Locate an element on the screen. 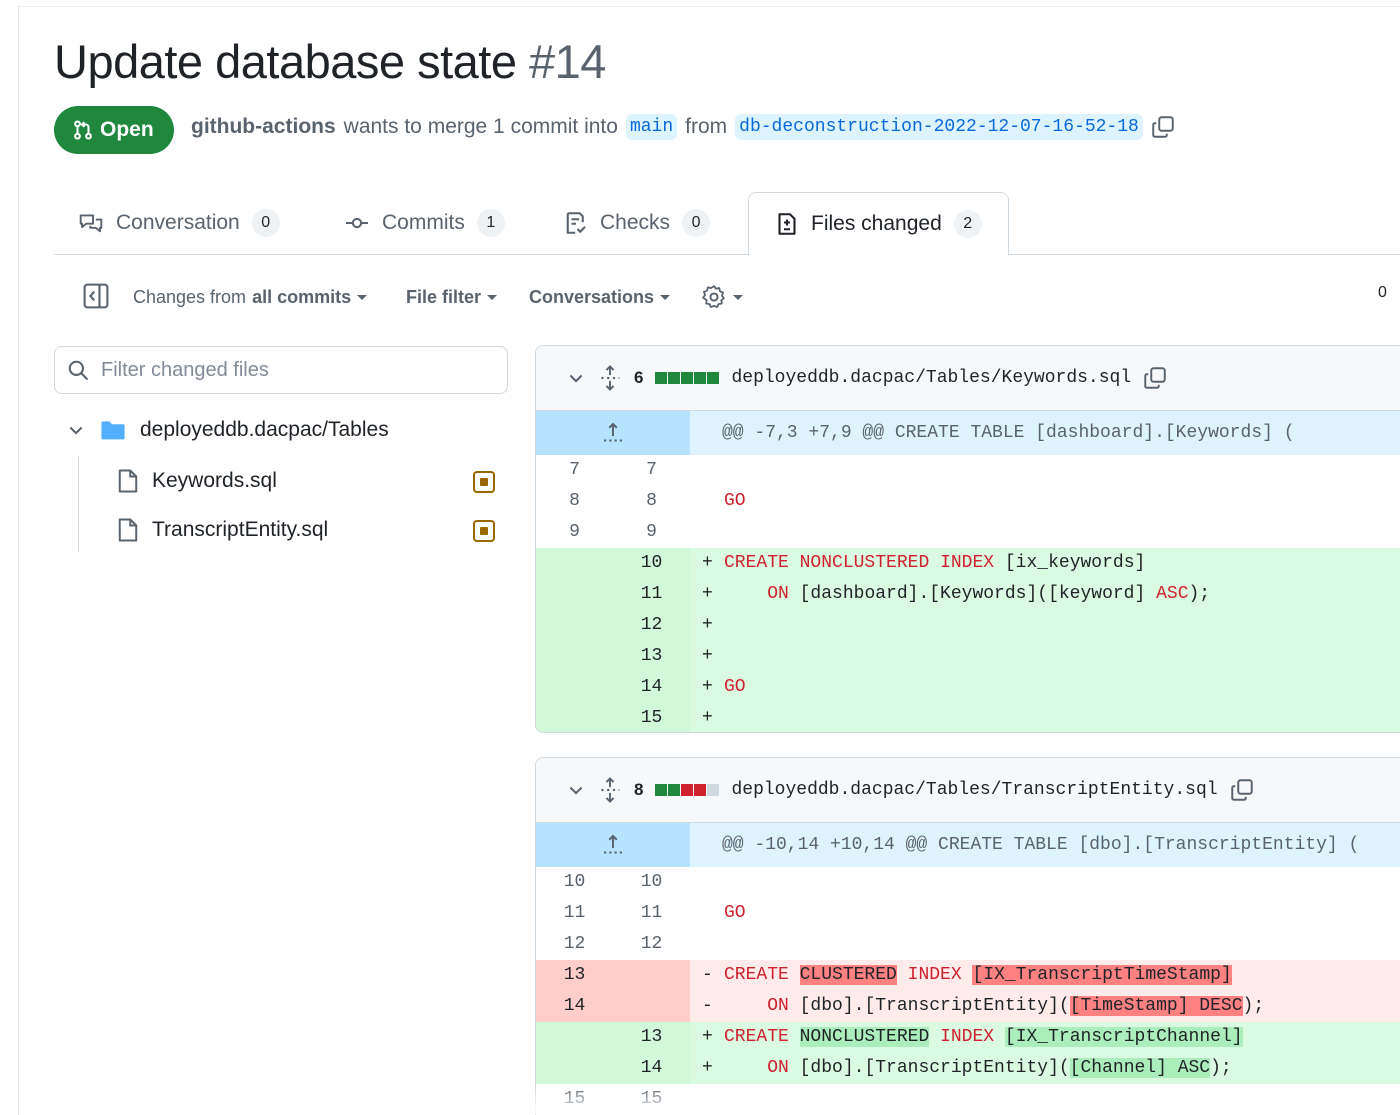 The image size is (1400, 1115). caret-down-icon is located at coordinates (738, 297).